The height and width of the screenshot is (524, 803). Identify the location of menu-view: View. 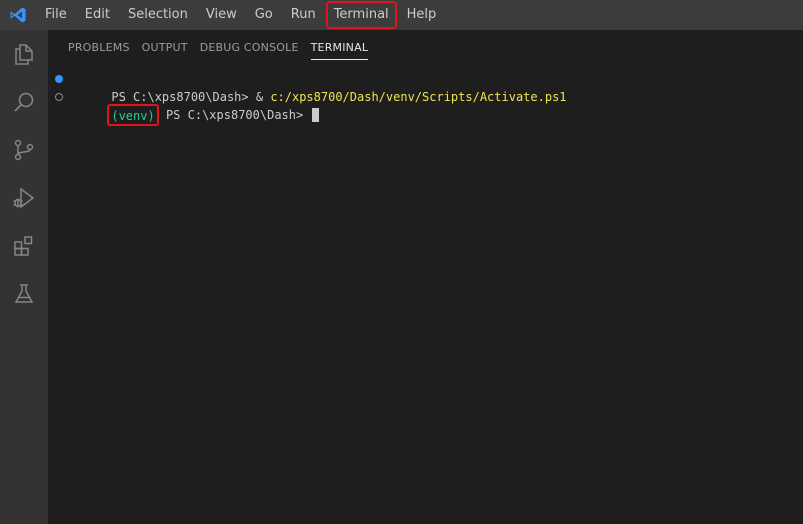
(221, 15).